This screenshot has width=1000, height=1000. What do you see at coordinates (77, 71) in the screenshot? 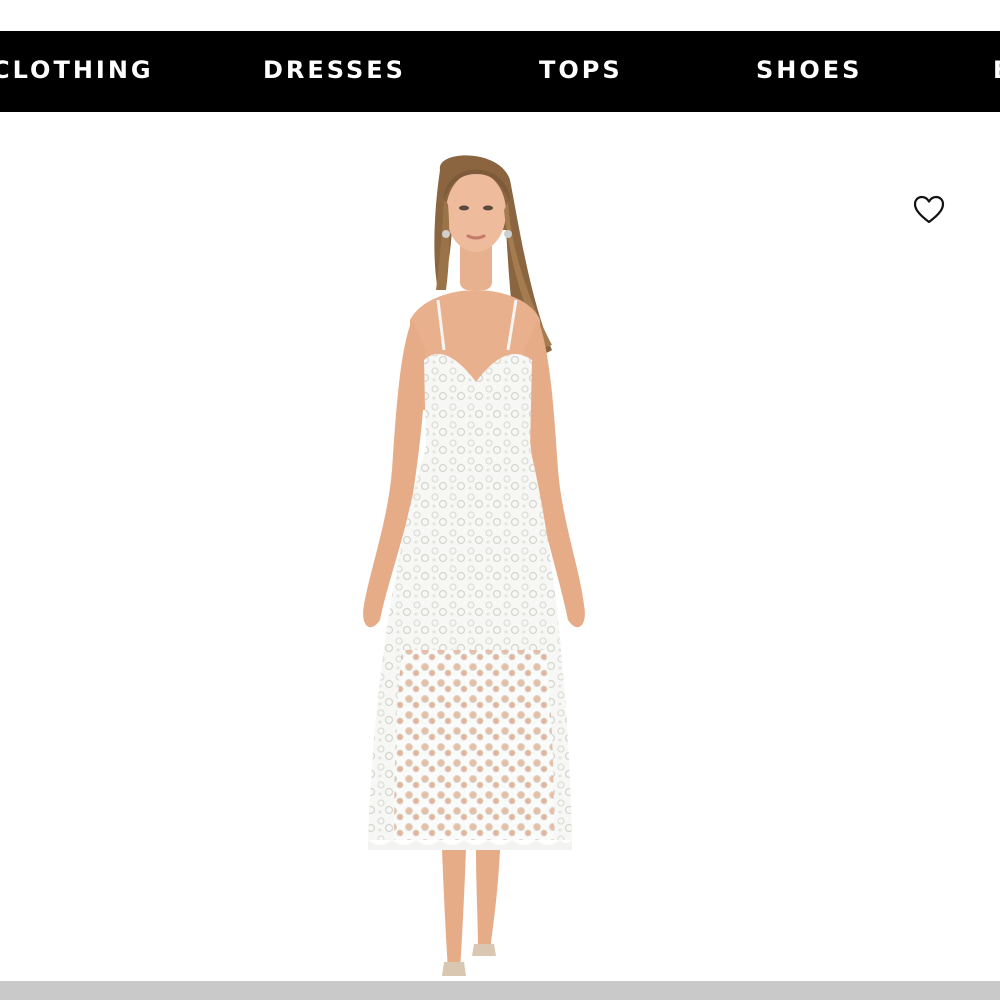
I see `nav-item-clothing: CLOTHING` at bounding box center [77, 71].